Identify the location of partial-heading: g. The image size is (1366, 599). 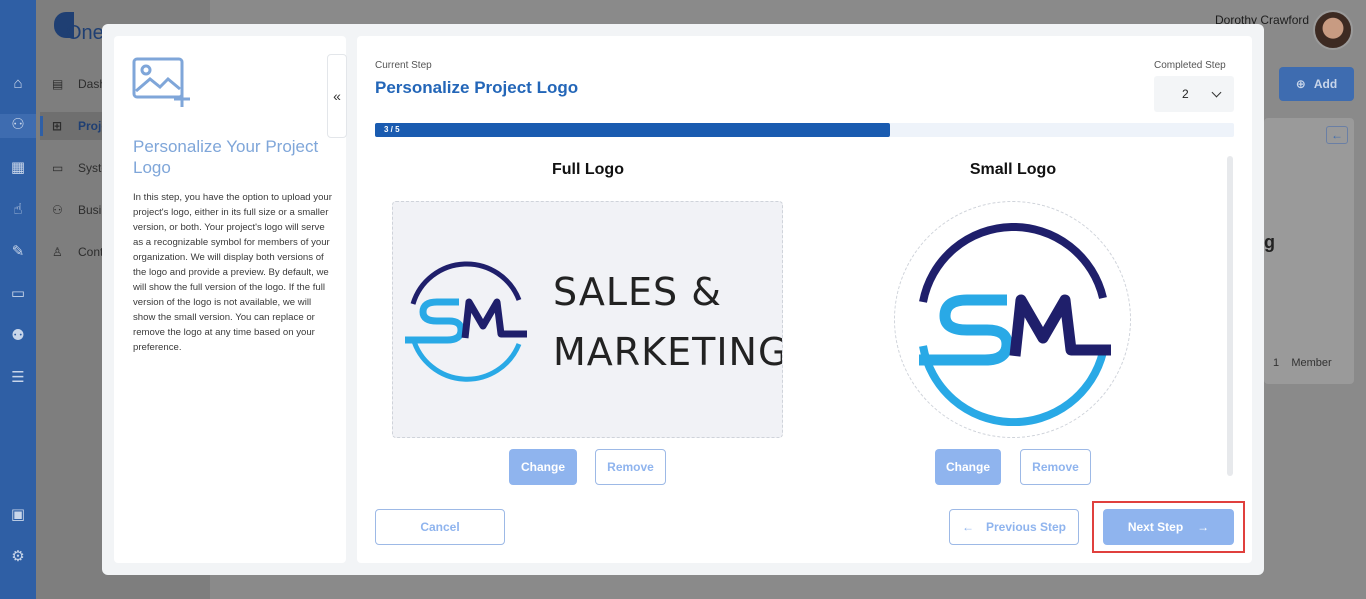
(1269, 242).